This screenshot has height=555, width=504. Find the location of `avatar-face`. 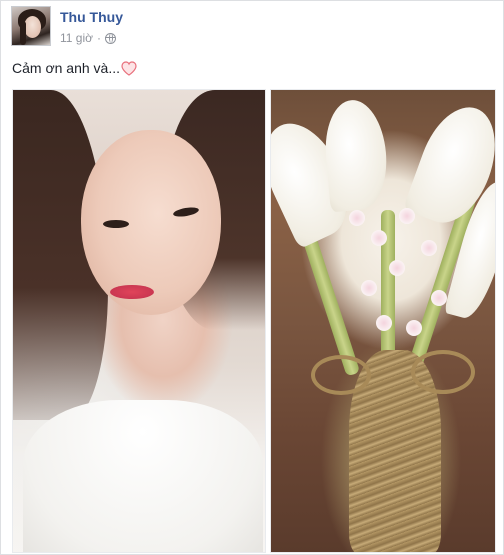

avatar-face is located at coordinates (32, 27).